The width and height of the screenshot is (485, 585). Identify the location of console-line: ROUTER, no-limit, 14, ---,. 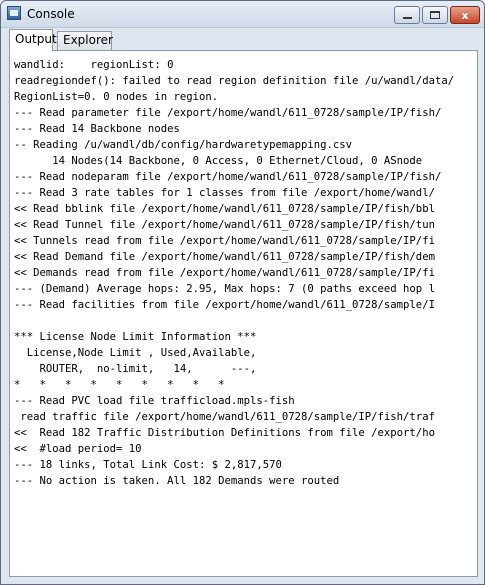
(135, 369).